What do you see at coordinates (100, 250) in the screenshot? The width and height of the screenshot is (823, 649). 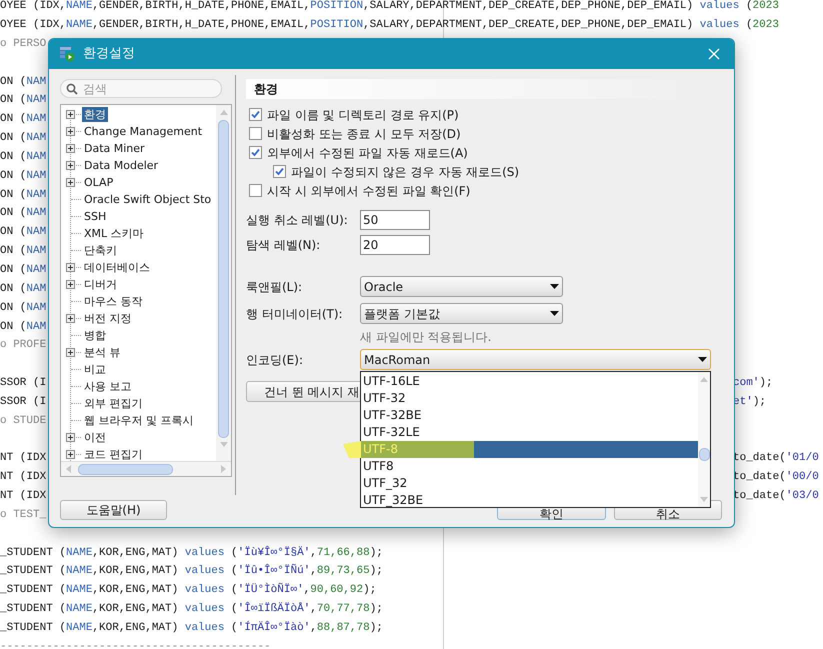 I see `tree-item: 단축키` at bounding box center [100, 250].